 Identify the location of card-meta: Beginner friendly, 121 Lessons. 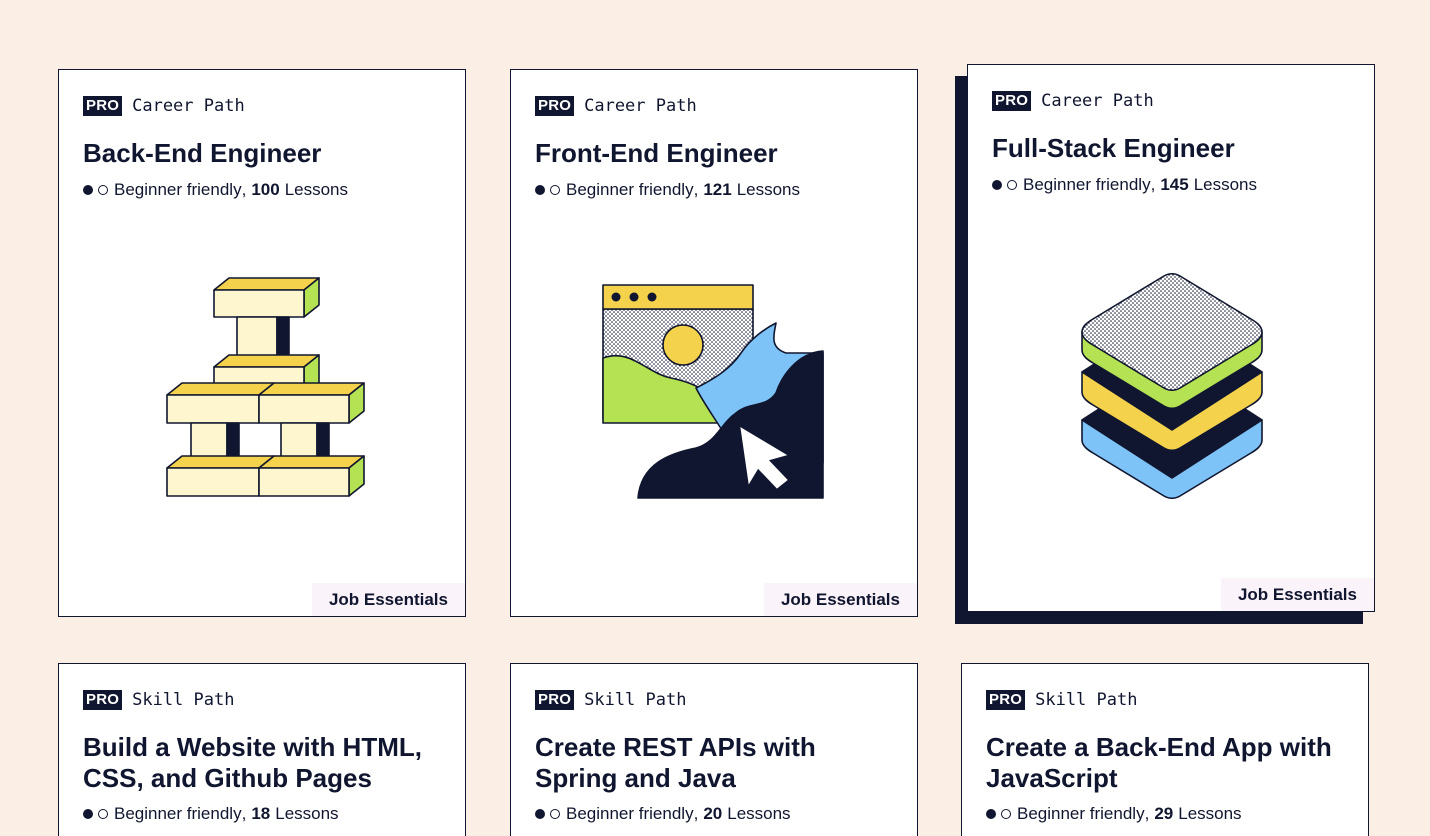
(667, 190).